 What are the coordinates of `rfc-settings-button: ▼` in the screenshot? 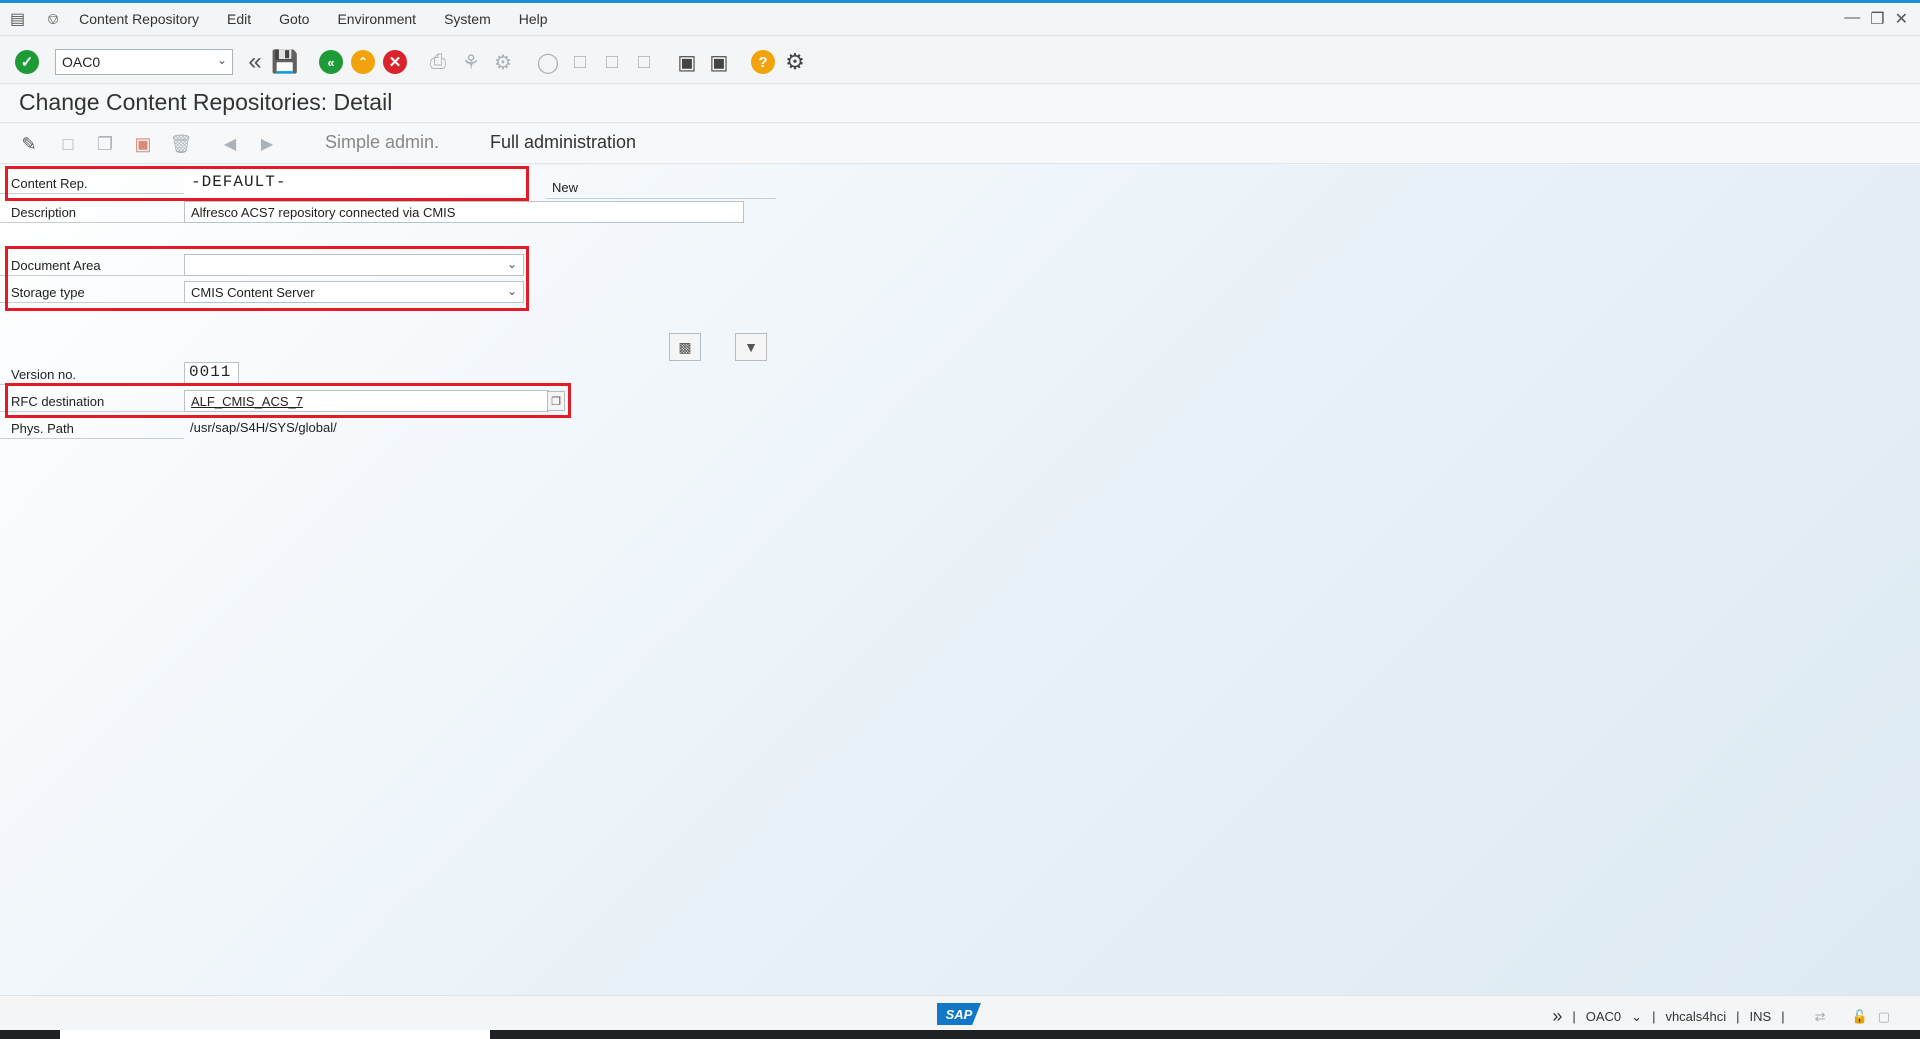 It's located at (751, 347).